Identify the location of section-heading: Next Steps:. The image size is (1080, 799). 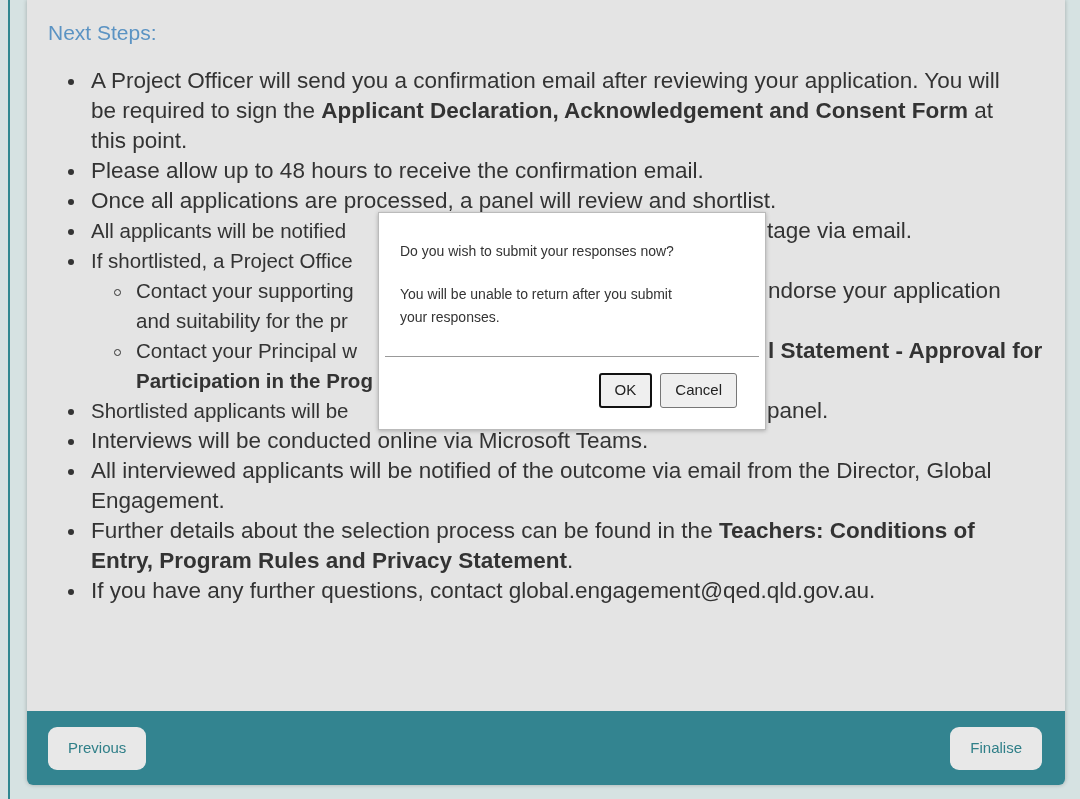
(103, 33).